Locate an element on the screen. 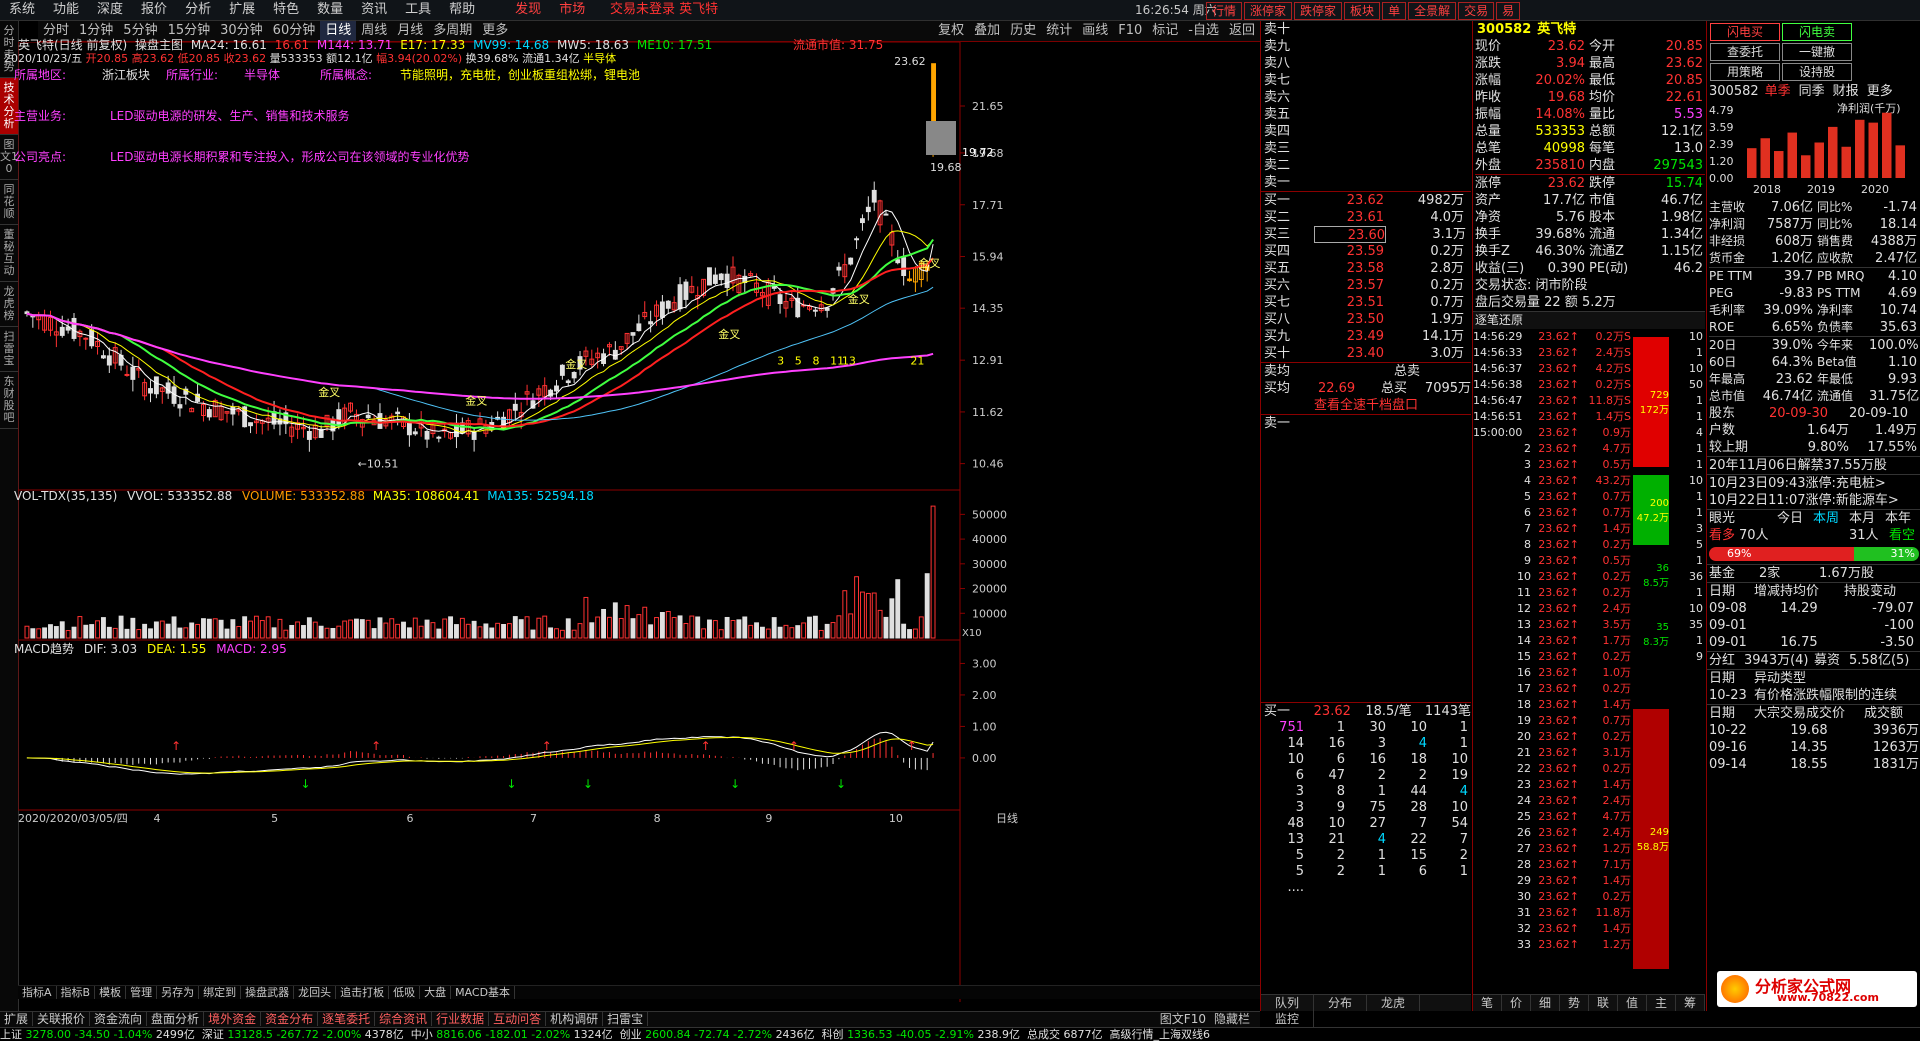 The height and width of the screenshot is (1041, 1920). order-book-tab-1: 分布 is located at coordinates (1340, 1003).